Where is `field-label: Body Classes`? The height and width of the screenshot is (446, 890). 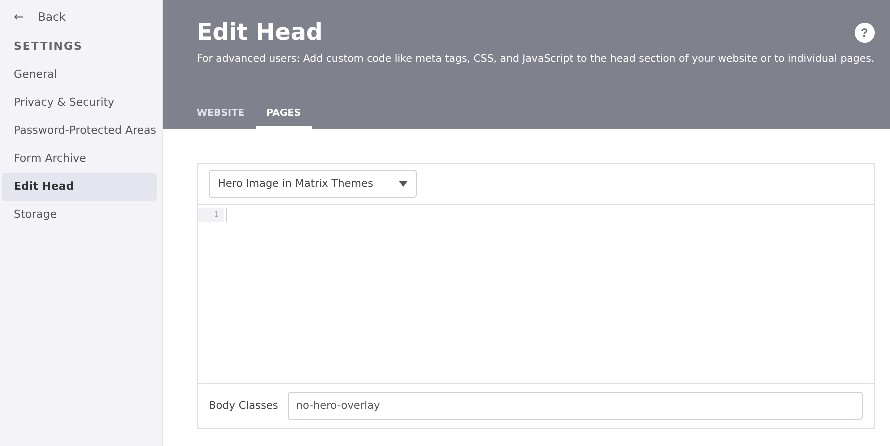 field-label: Body Classes is located at coordinates (243, 406).